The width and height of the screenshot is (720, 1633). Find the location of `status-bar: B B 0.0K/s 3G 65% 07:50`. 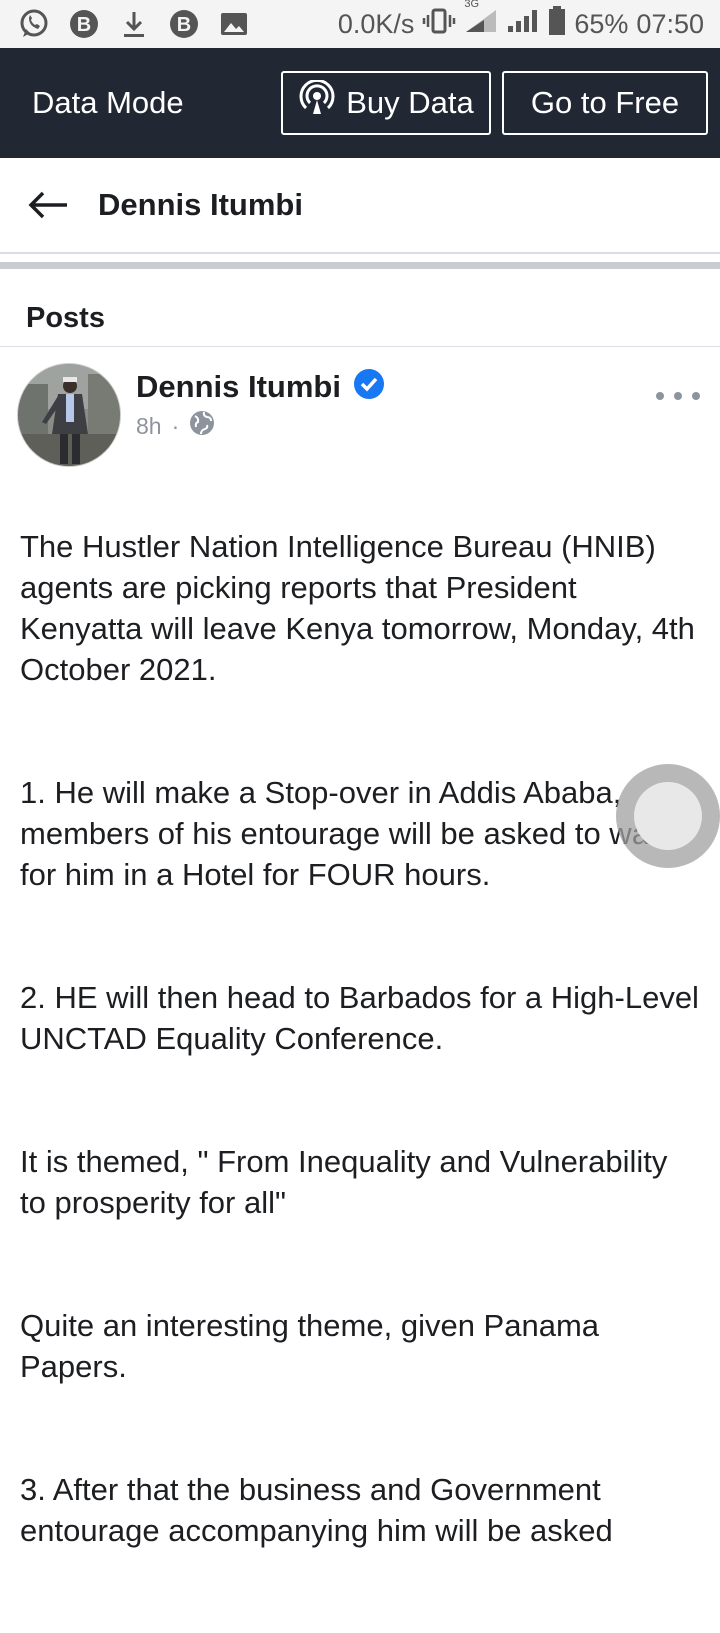

status-bar: B B 0.0K/s 3G 65% 07:50 is located at coordinates (360, 24).